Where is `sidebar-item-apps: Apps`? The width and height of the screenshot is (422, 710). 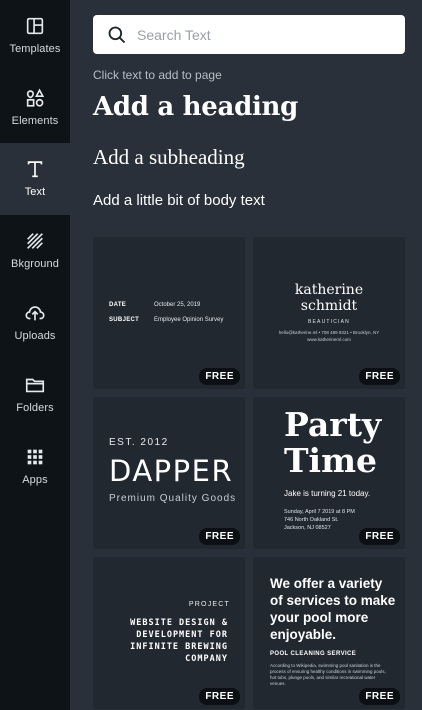
sidebar-item-apps: Apps is located at coordinates (35, 467).